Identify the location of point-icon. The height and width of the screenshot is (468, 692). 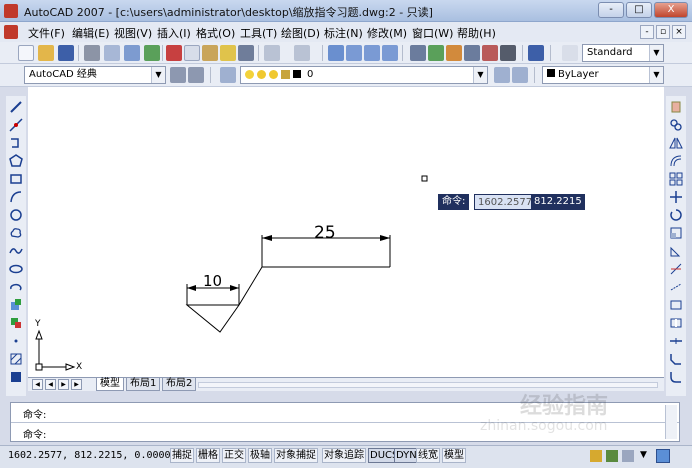
(16, 341).